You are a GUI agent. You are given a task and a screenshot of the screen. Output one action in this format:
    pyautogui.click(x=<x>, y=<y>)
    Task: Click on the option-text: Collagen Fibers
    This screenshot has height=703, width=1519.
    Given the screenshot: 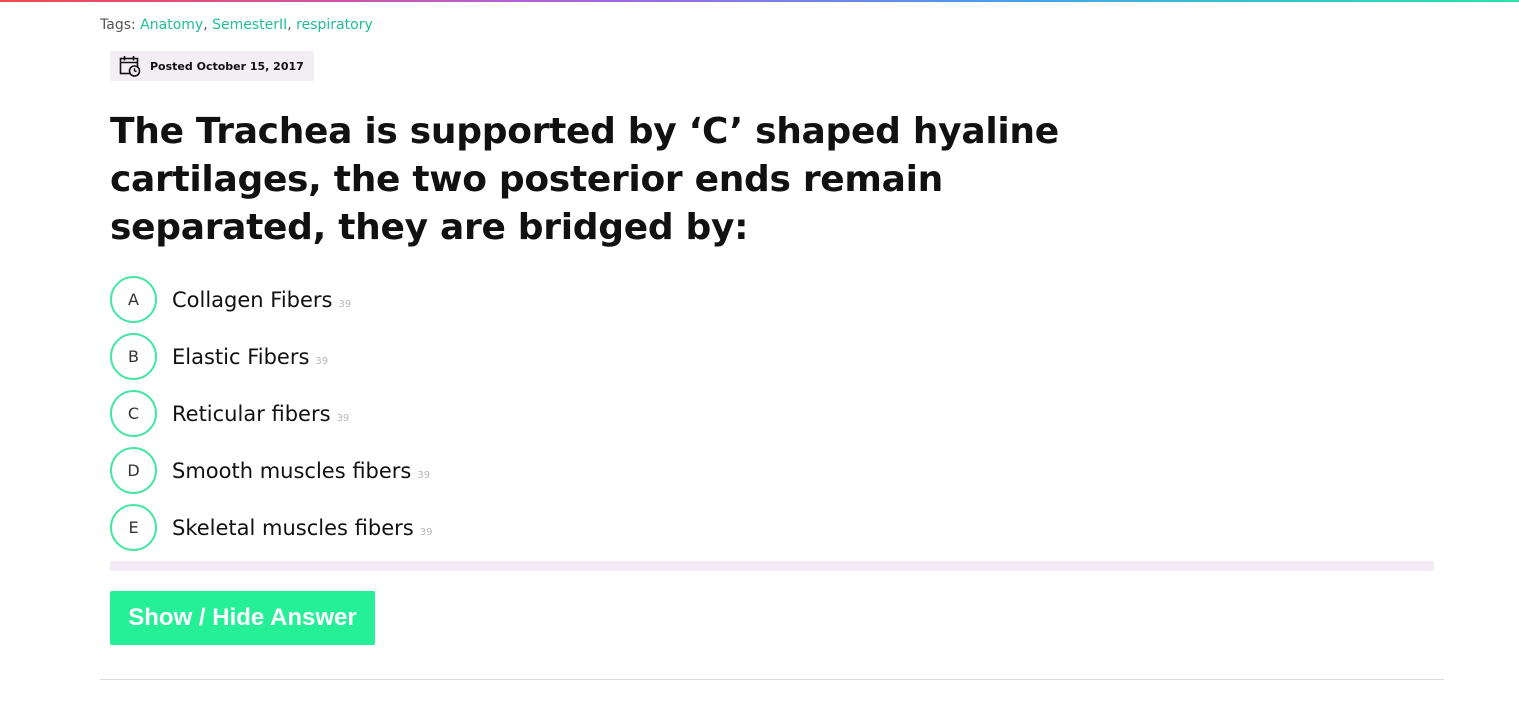 What is the action you would take?
    pyautogui.click(x=252, y=299)
    